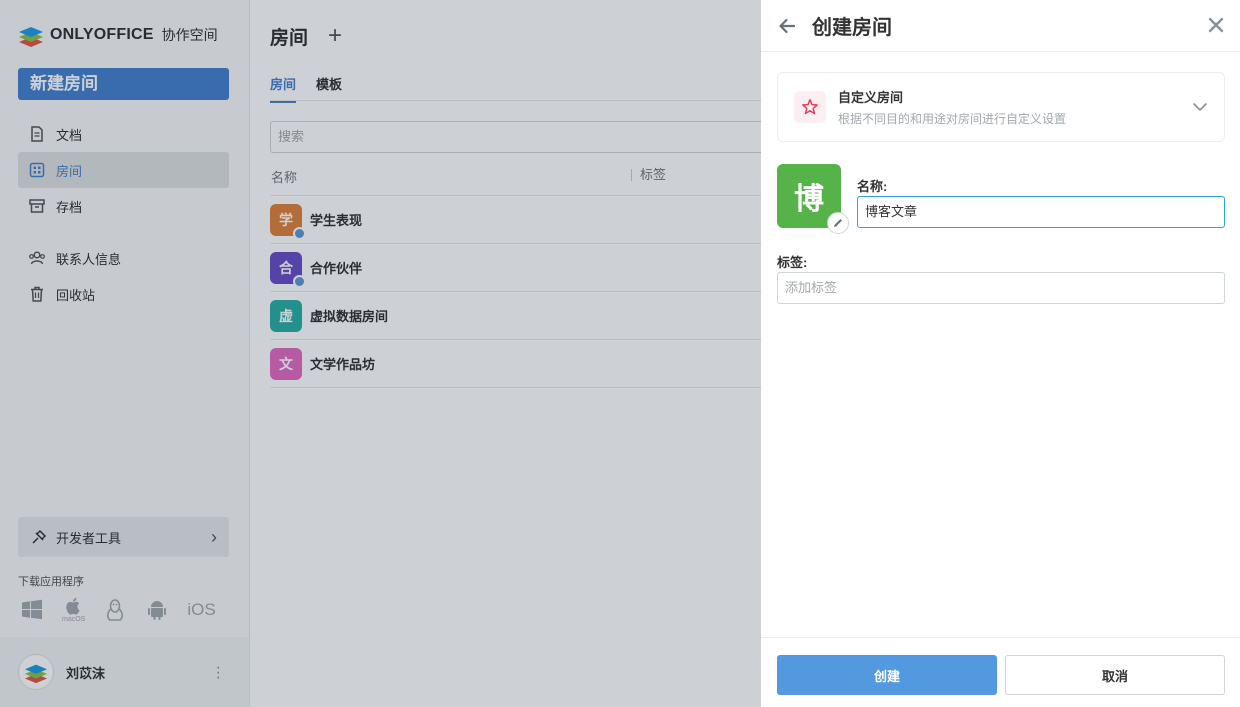 This screenshot has width=1240, height=707. What do you see at coordinates (872, 186) in the screenshot?
I see `name-label: 名称:` at bounding box center [872, 186].